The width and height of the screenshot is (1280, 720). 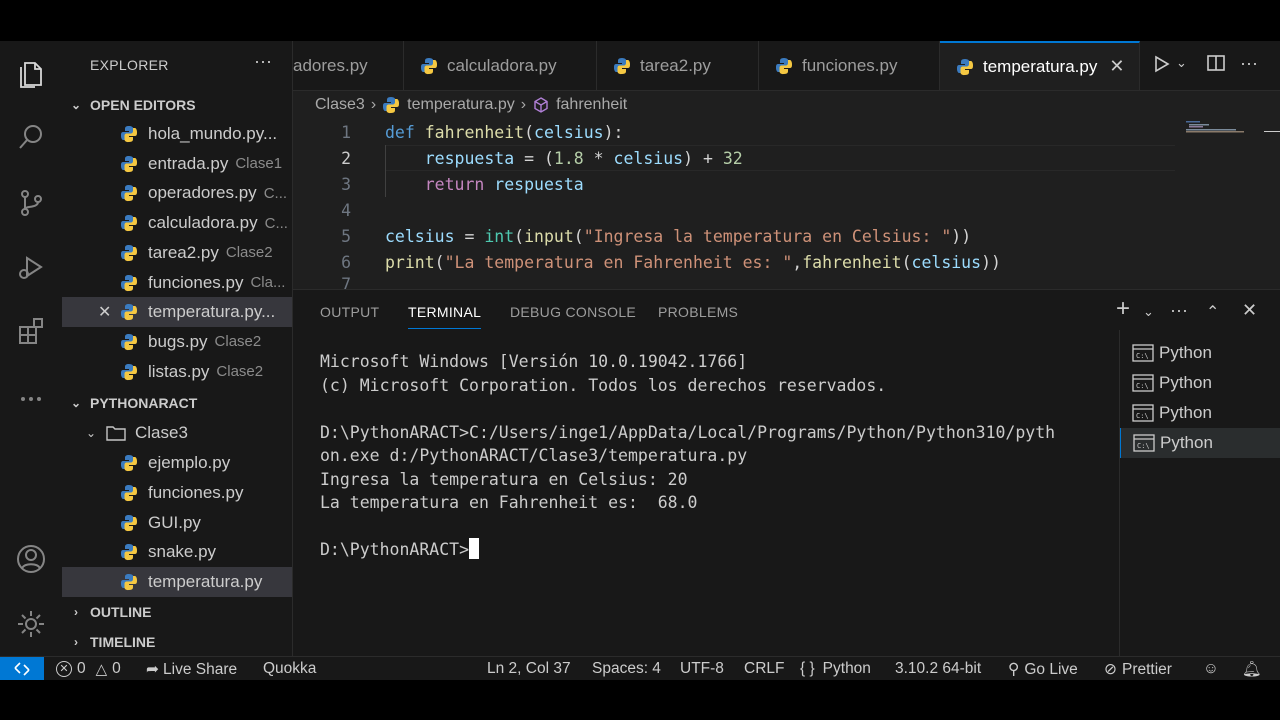 What do you see at coordinates (1216, 65) in the screenshot?
I see `split-editor-icon` at bounding box center [1216, 65].